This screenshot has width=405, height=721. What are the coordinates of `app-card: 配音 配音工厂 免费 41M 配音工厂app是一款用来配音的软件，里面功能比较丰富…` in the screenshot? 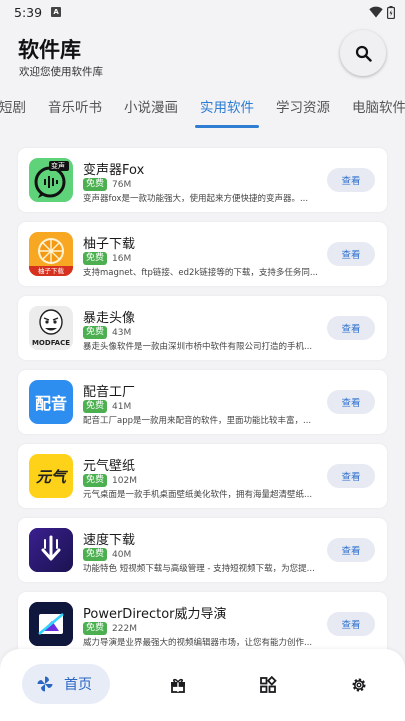 It's located at (202, 402).